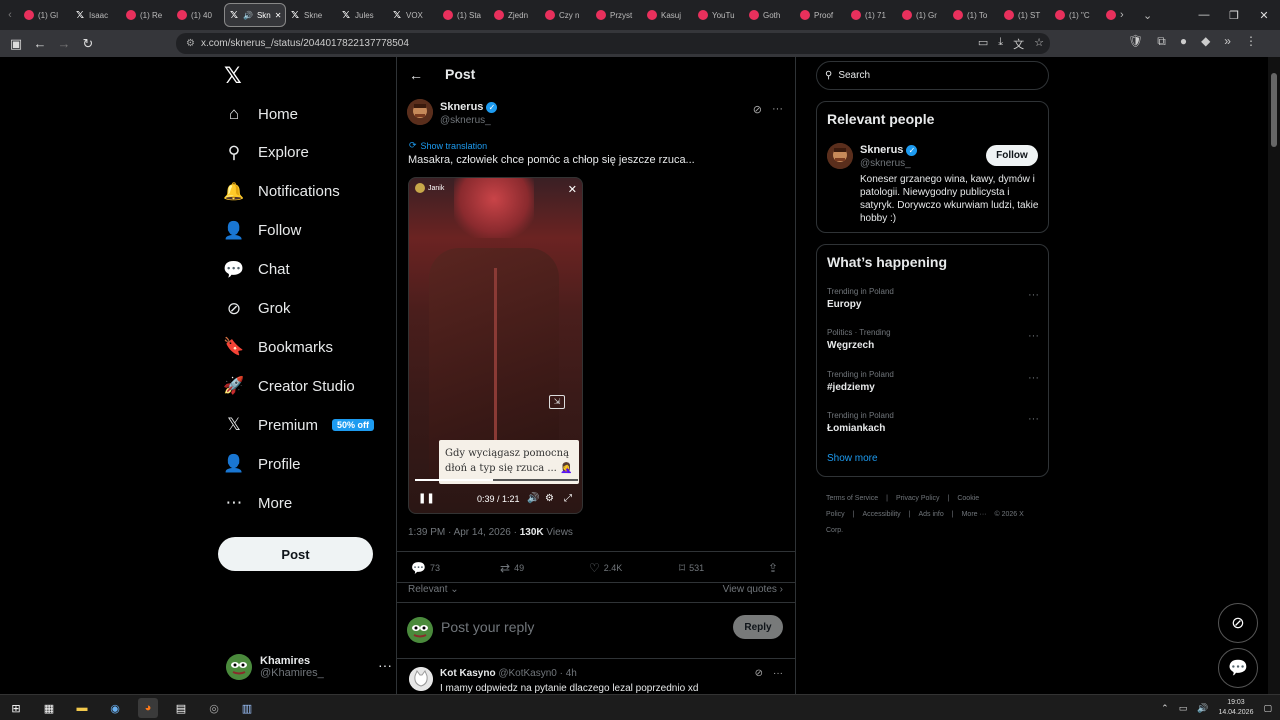 The width and height of the screenshot is (1280, 720). Describe the element at coordinates (464, 15) in the screenshot. I see `browser-tab: (1) Sta` at that location.